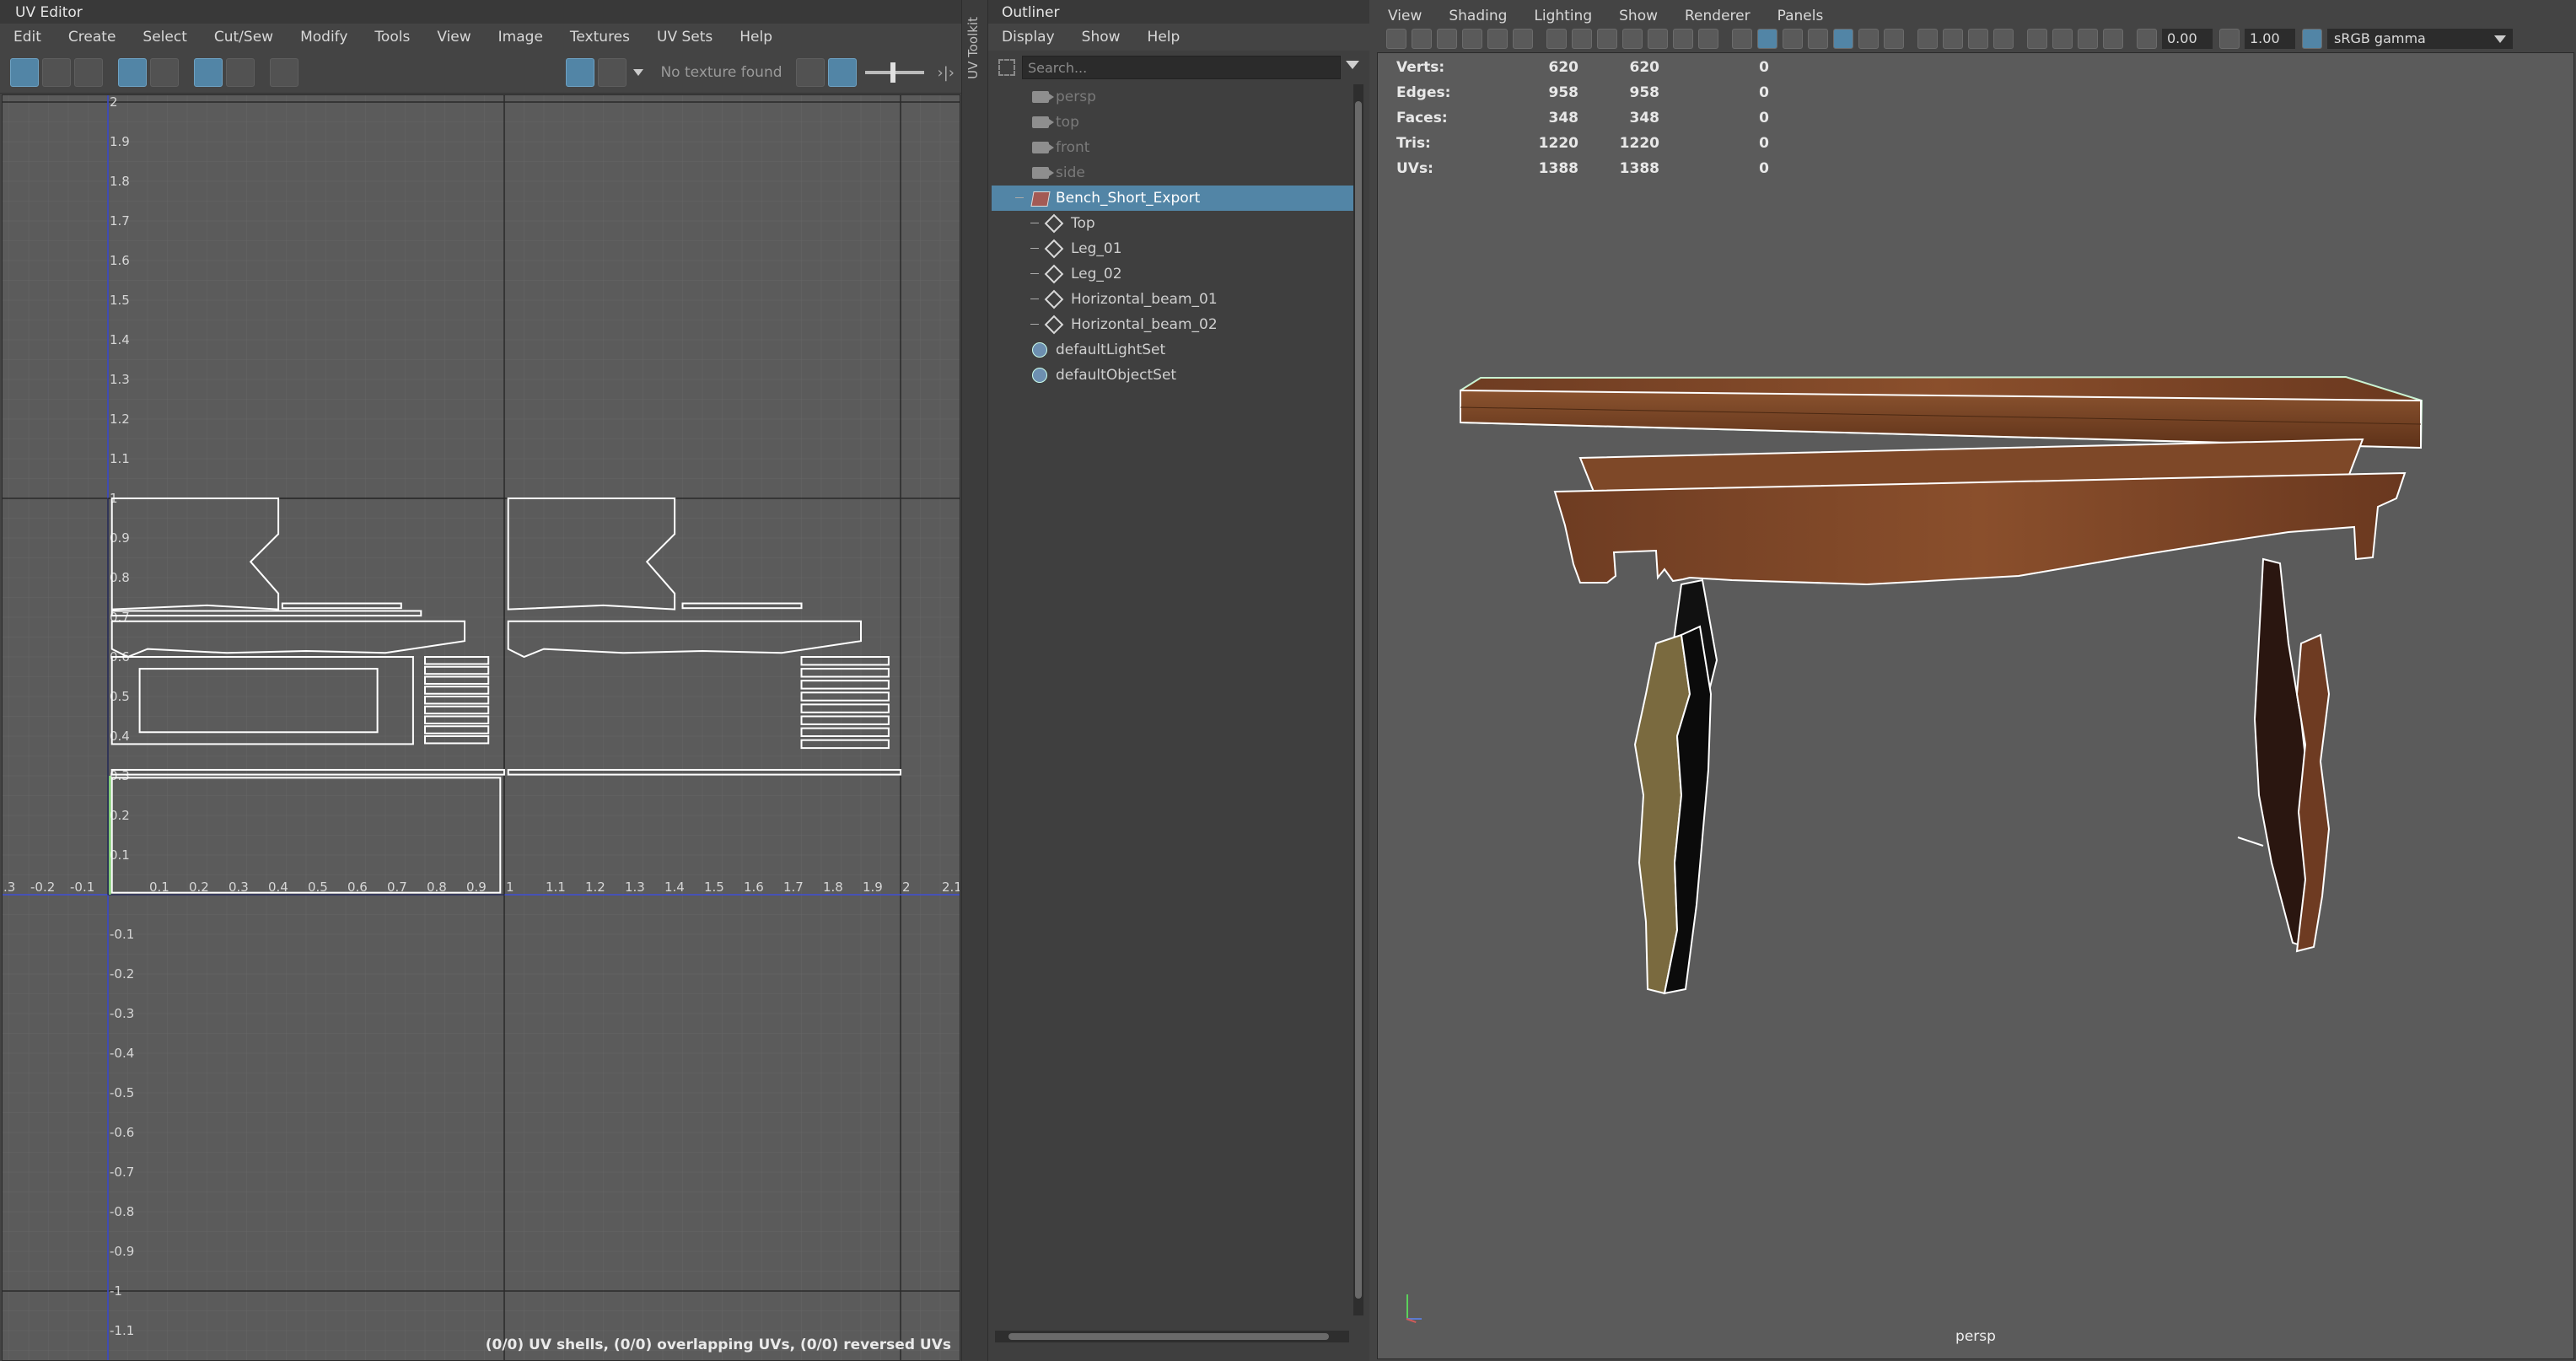 The width and height of the screenshot is (2576, 1361). Describe the element at coordinates (2062, 39) in the screenshot. I see `xray-icon` at that location.